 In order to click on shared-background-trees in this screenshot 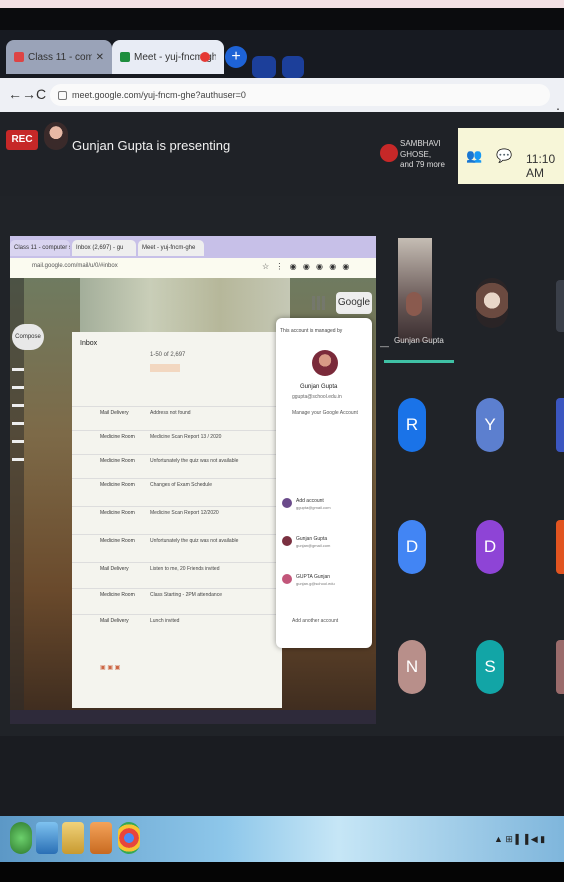, I will do `click(185, 308)`.